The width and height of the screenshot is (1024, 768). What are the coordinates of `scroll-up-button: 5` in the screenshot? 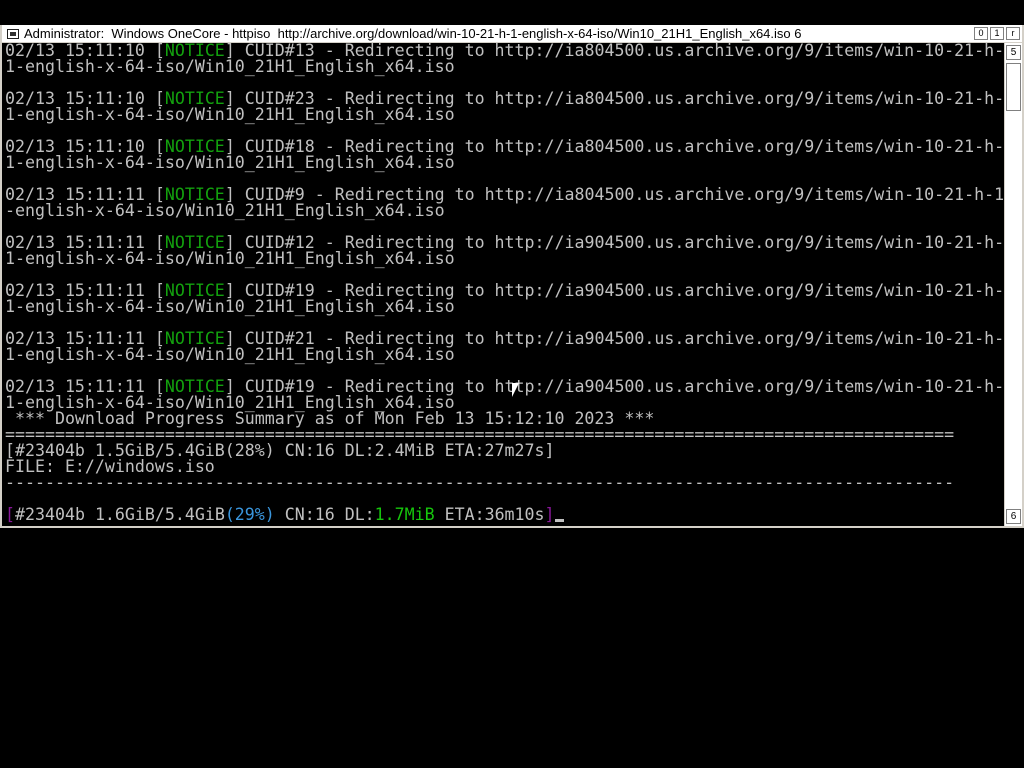 It's located at (1013, 52).